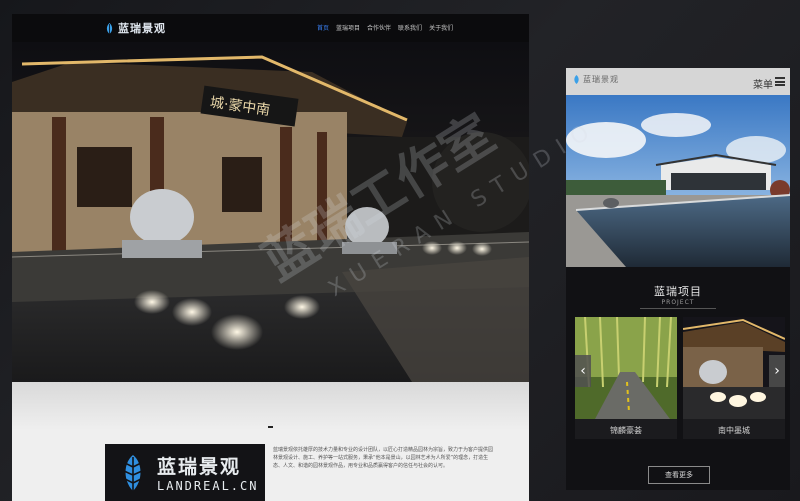  What do you see at coordinates (777, 371) in the screenshot?
I see `carousel-next-arrow: ›` at bounding box center [777, 371].